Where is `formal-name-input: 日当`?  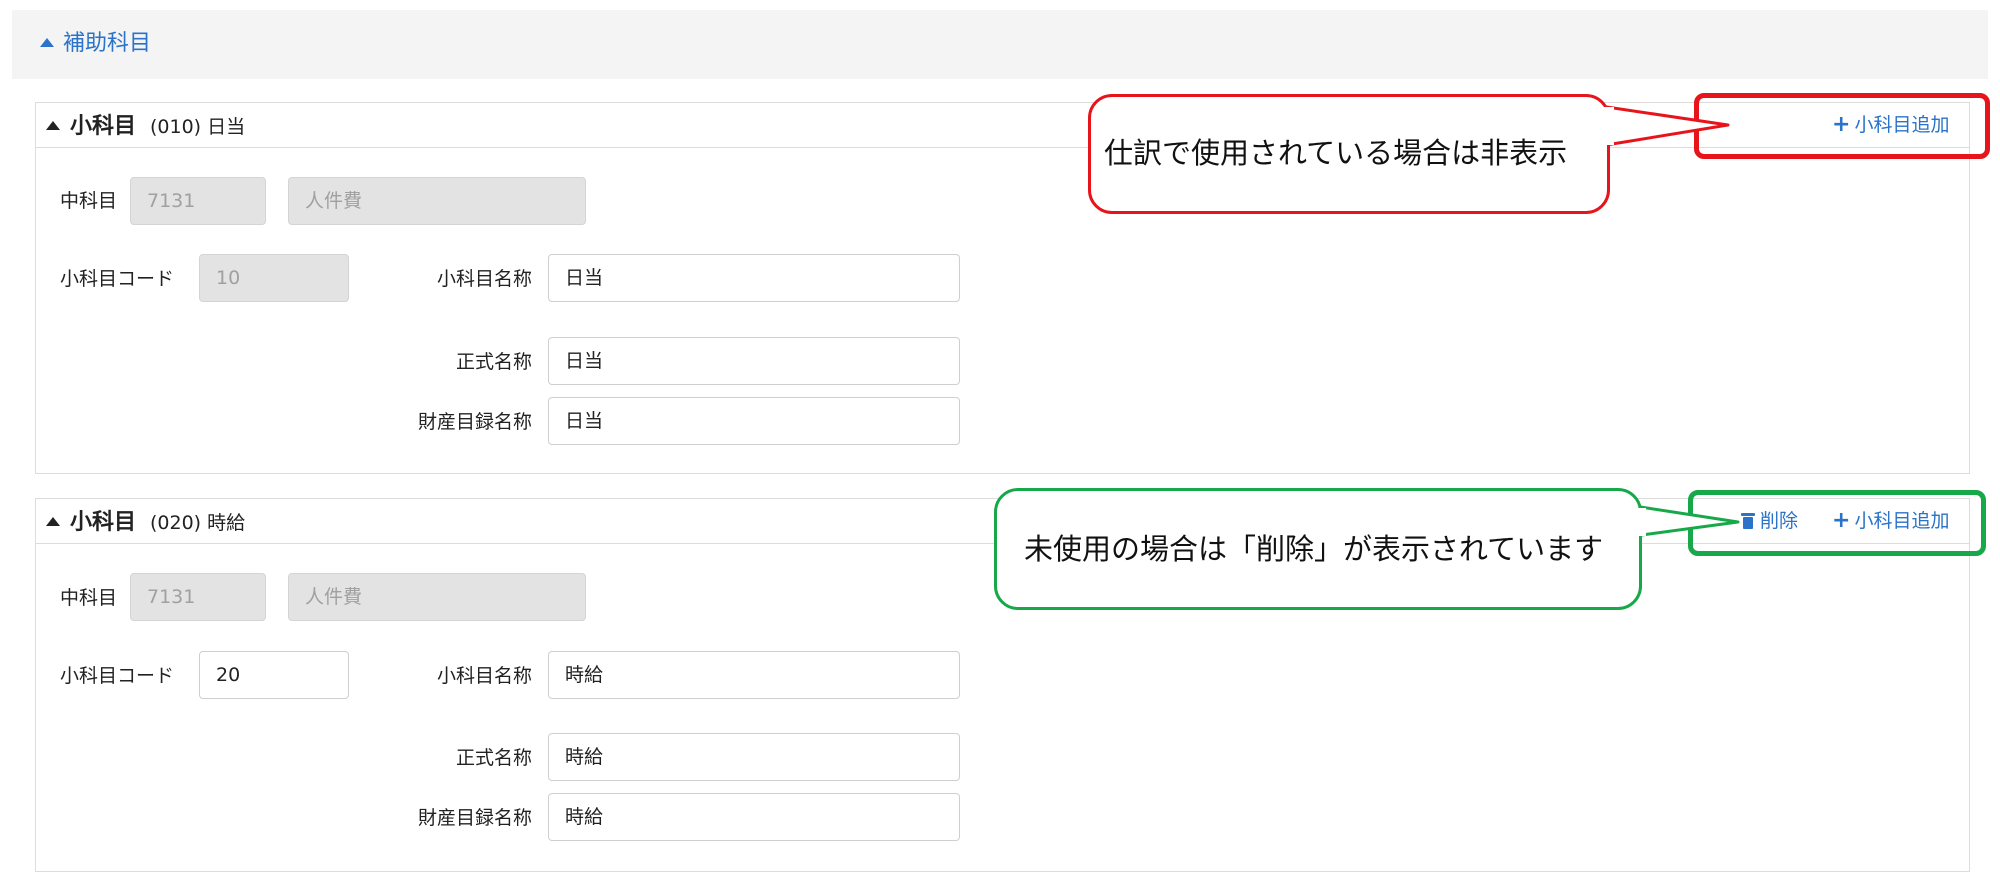
formal-name-input: 日当 is located at coordinates (754, 361).